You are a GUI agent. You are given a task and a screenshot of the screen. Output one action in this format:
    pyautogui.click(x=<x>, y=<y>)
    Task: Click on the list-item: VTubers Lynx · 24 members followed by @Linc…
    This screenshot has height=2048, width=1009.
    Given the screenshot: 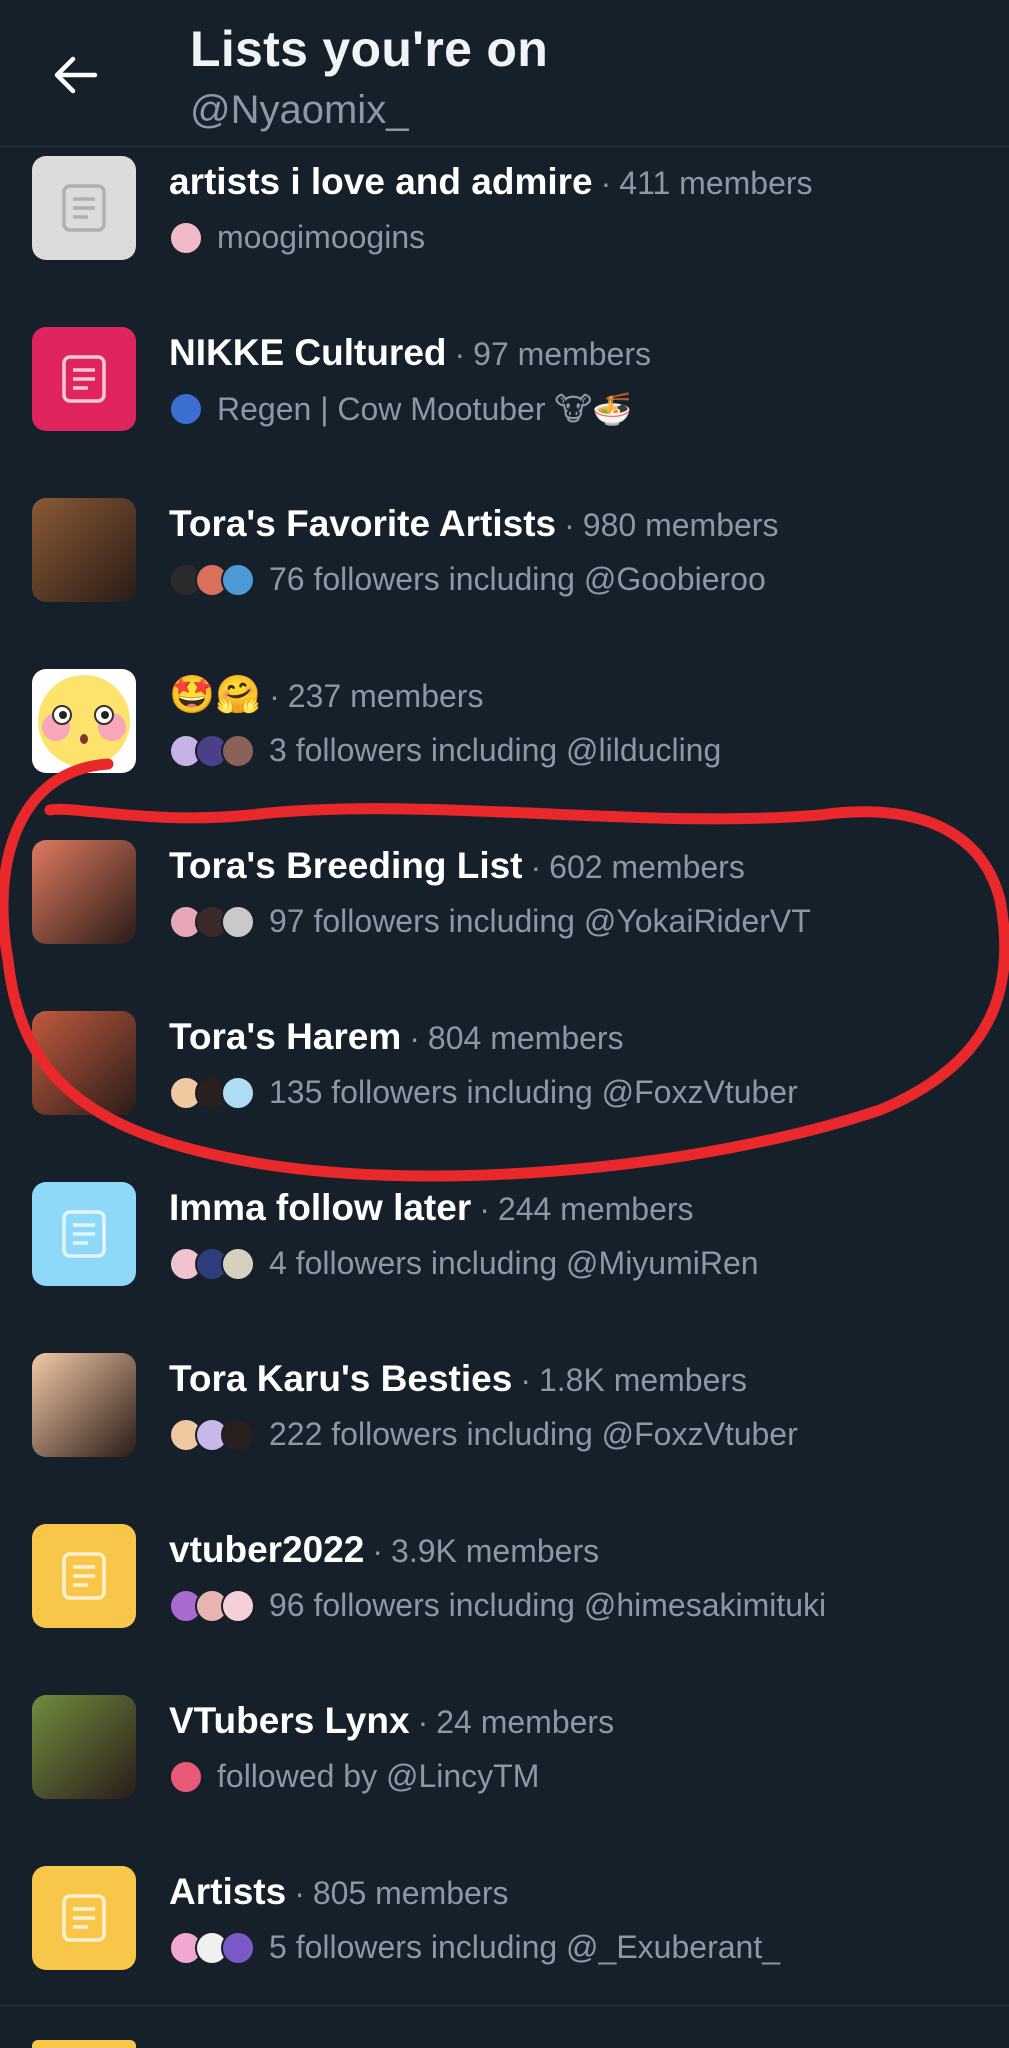 What is the action you would take?
    pyautogui.click(x=504, y=1771)
    